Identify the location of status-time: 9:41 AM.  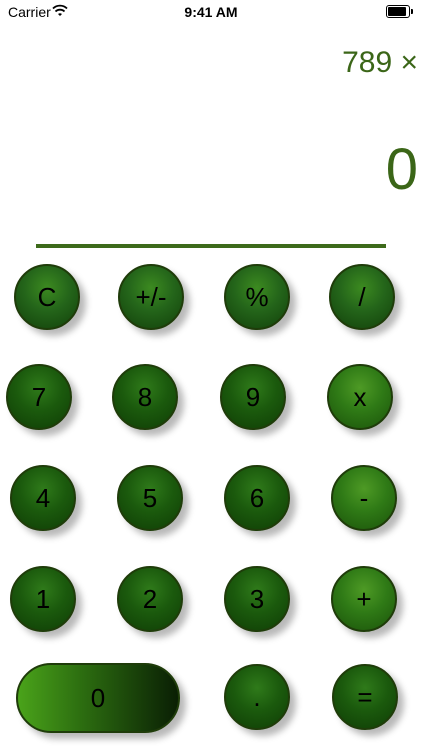
(211, 12).